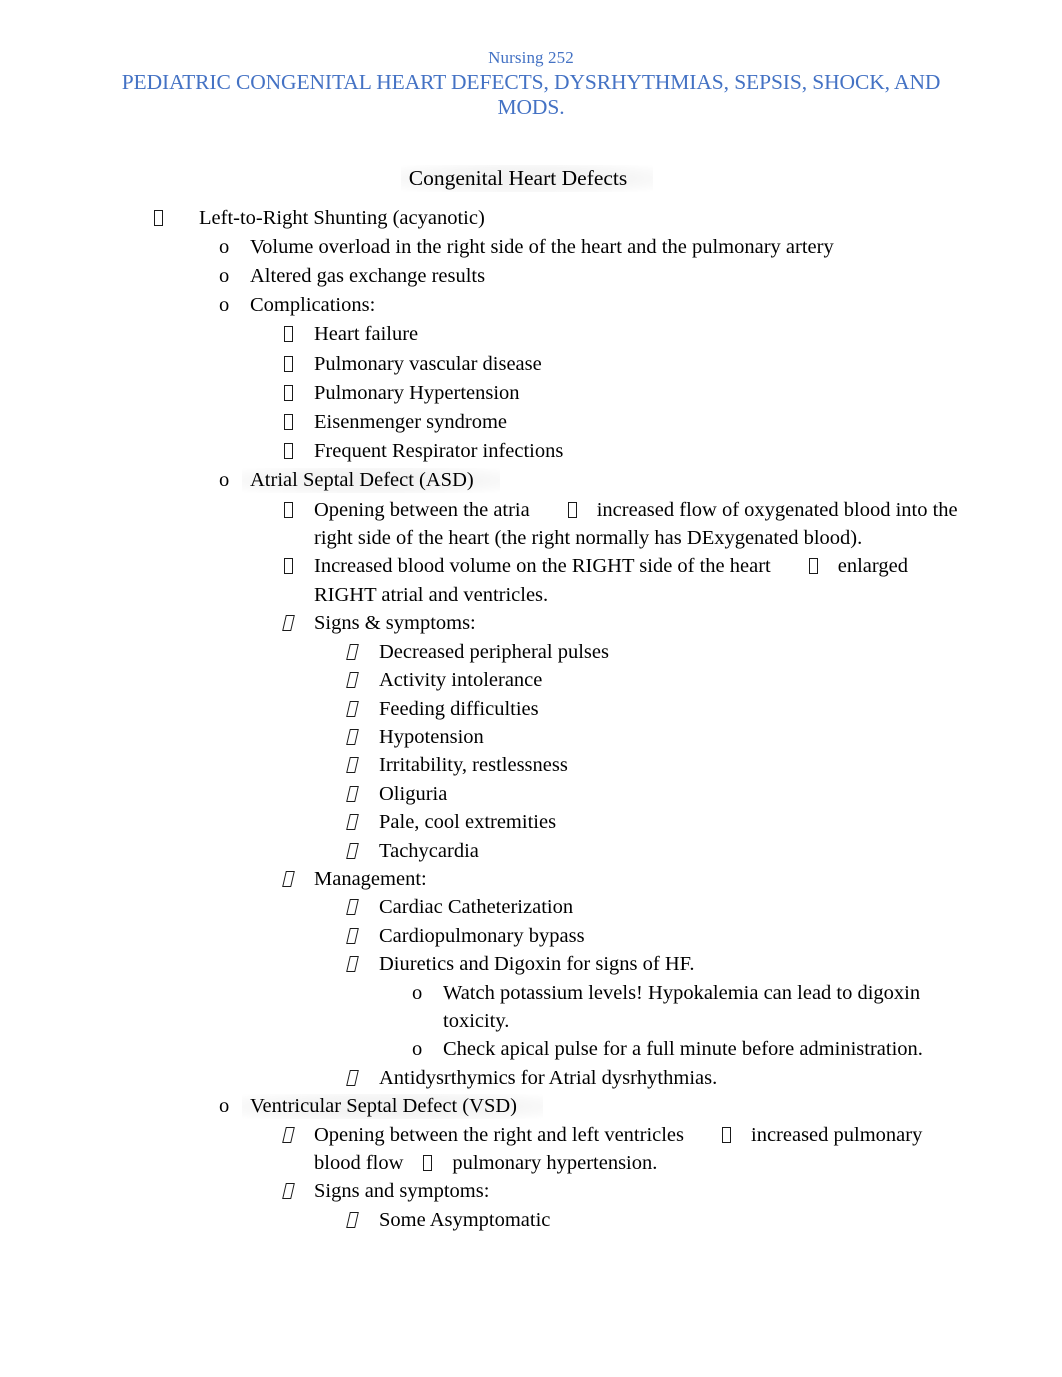 This screenshot has height=1377, width=1062. I want to click on list-item: Signs and symptoms:, so click(531, 1191).